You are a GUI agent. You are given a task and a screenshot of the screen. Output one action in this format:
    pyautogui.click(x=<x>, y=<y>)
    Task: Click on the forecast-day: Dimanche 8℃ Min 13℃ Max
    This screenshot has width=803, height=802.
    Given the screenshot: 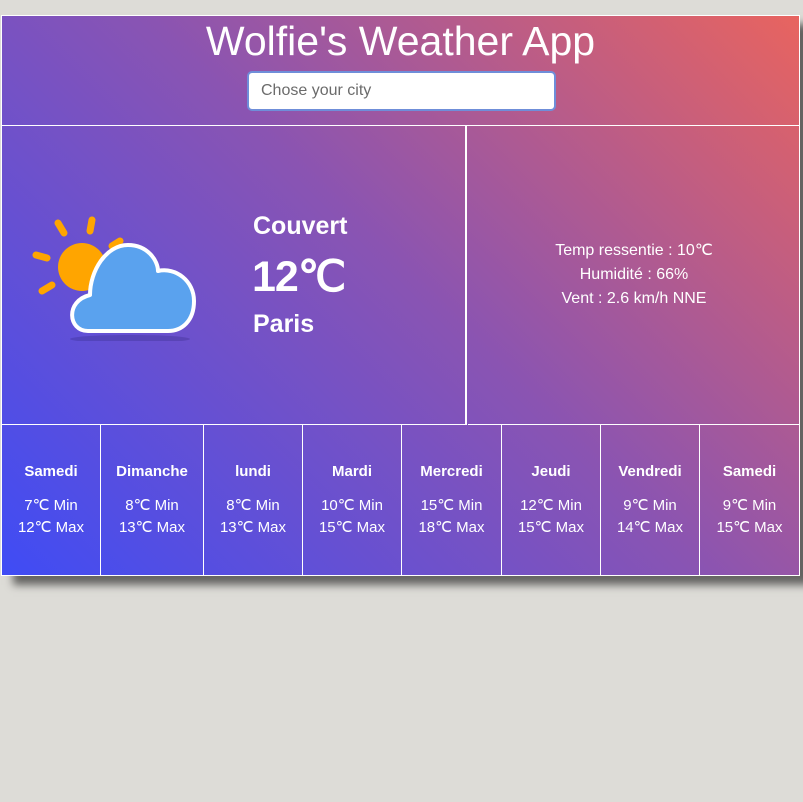 What is the action you would take?
    pyautogui.click(x=152, y=500)
    